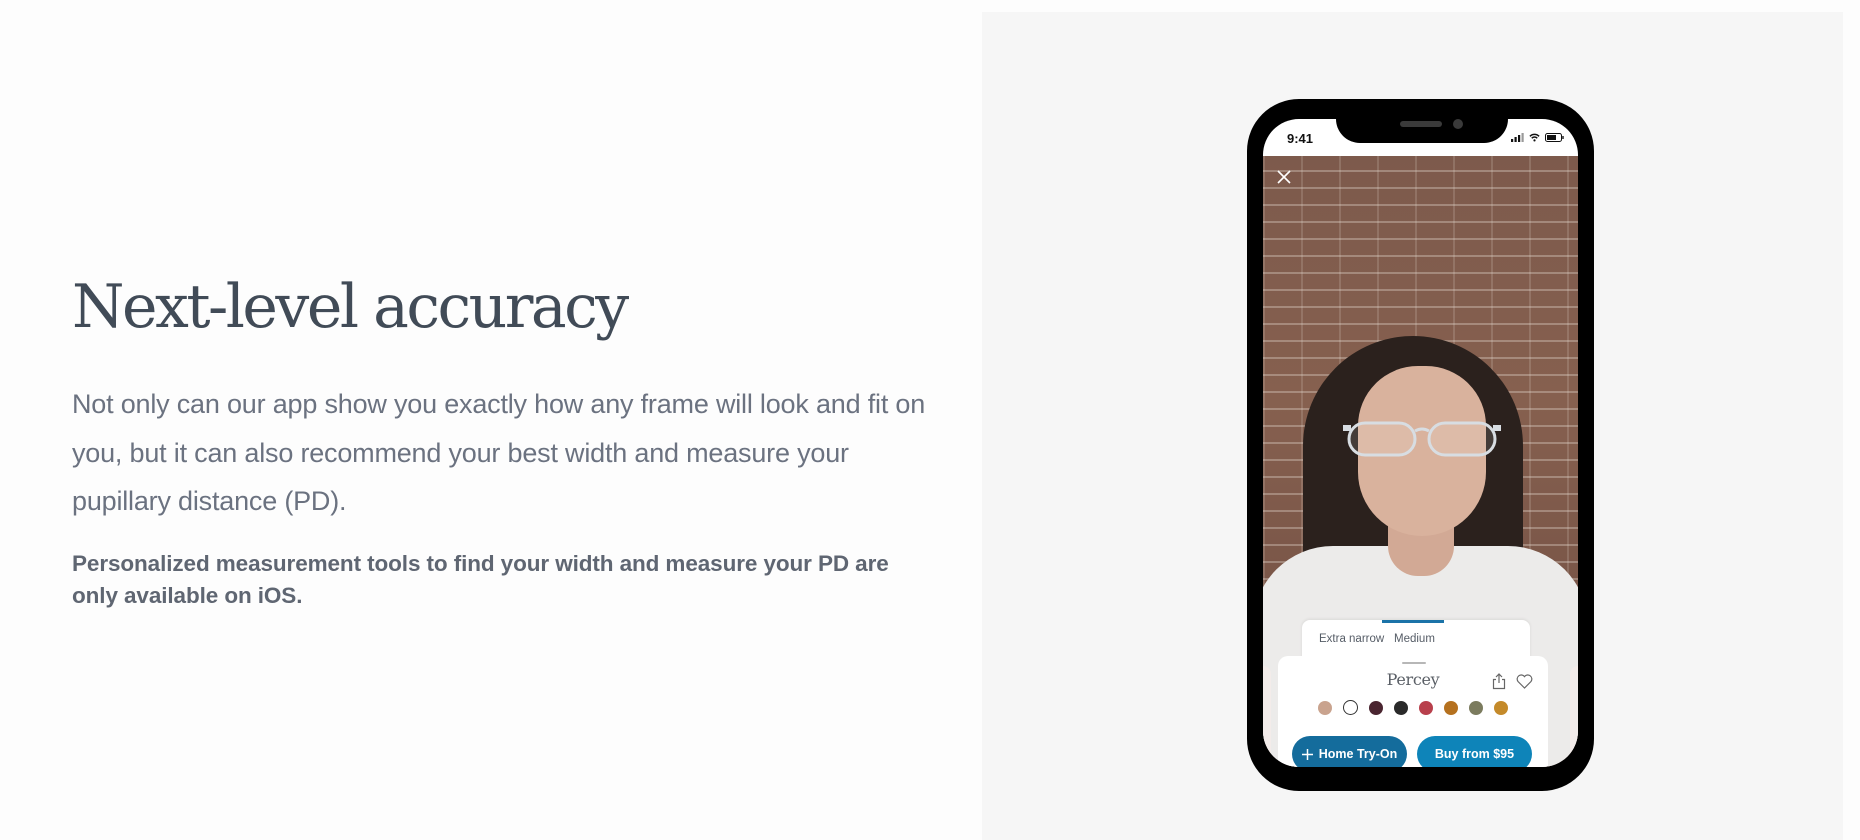  Describe the element at coordinates (1307, 754) in the screenshot. I see `plus-icon` at that location.